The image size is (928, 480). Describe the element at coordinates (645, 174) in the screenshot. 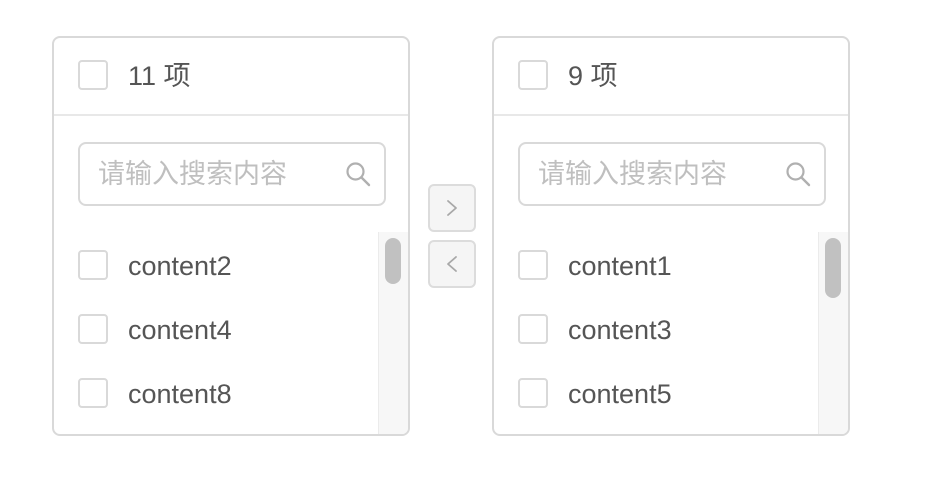

I see `target-search-input` at that location.